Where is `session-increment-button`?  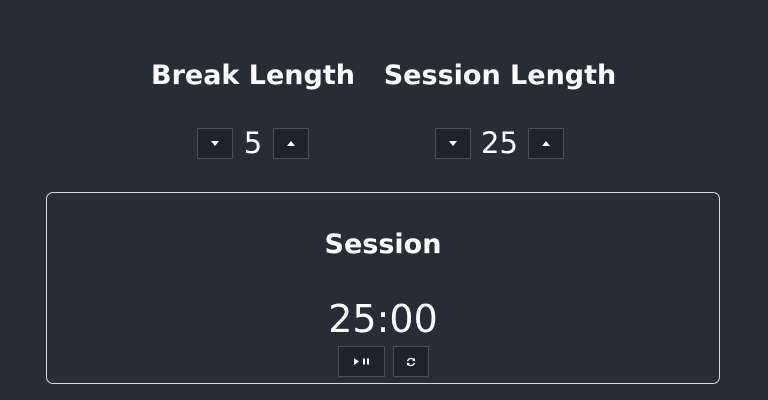
session-increment-button is located at coordinates (546, 143).